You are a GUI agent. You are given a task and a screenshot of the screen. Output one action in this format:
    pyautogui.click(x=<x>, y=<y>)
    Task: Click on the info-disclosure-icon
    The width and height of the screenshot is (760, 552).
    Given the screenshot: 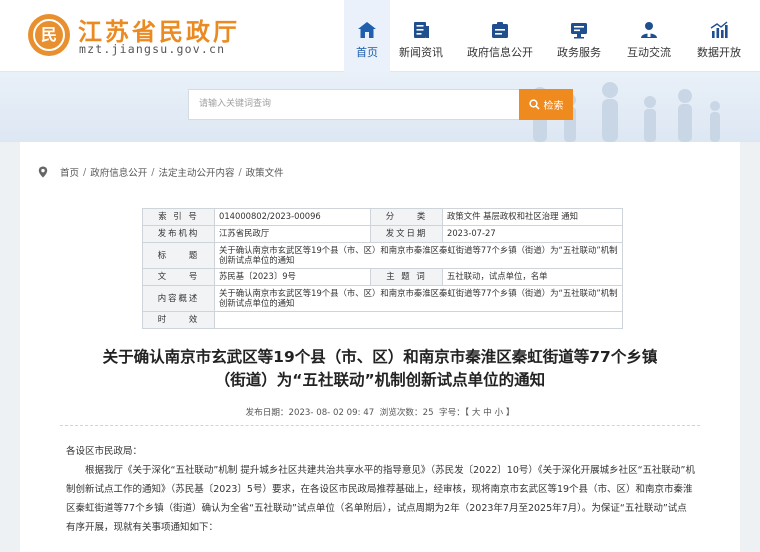 What is the action you would take?
    pyautogui.click(x=500, y=30)
    